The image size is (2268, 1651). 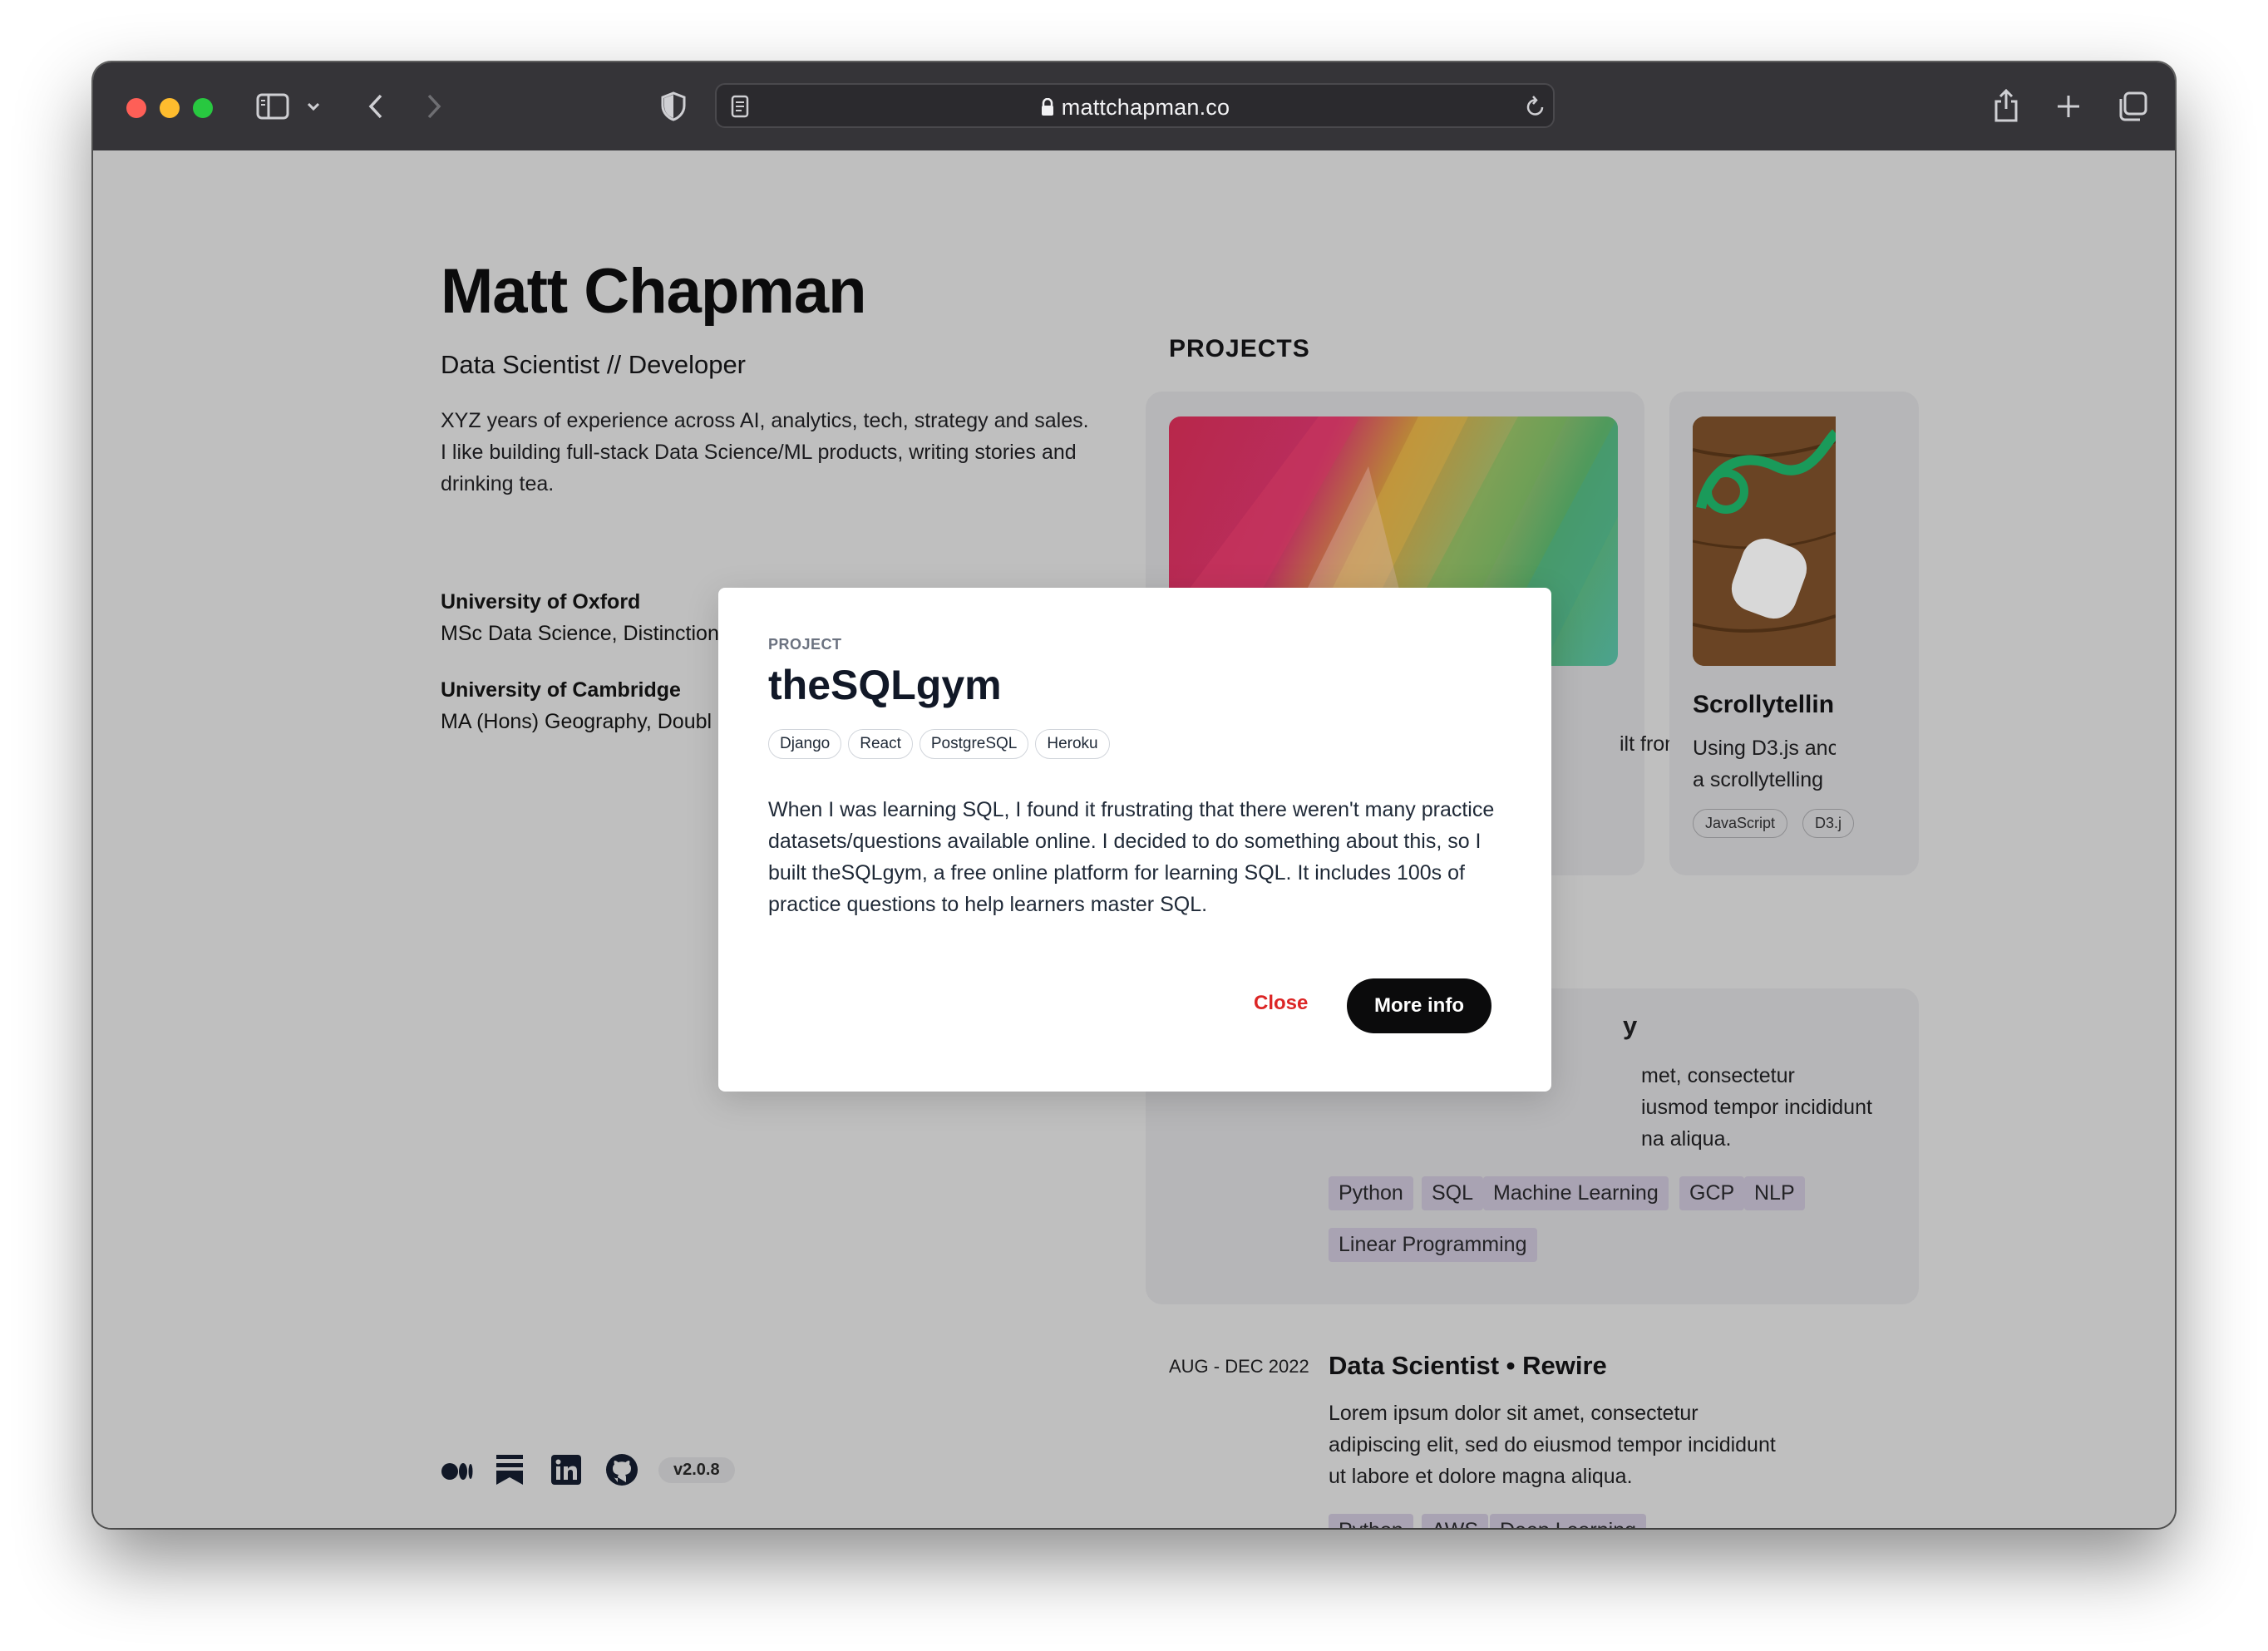 I want to click on school-name: University of Cambridge, so click(x=561, y=690).